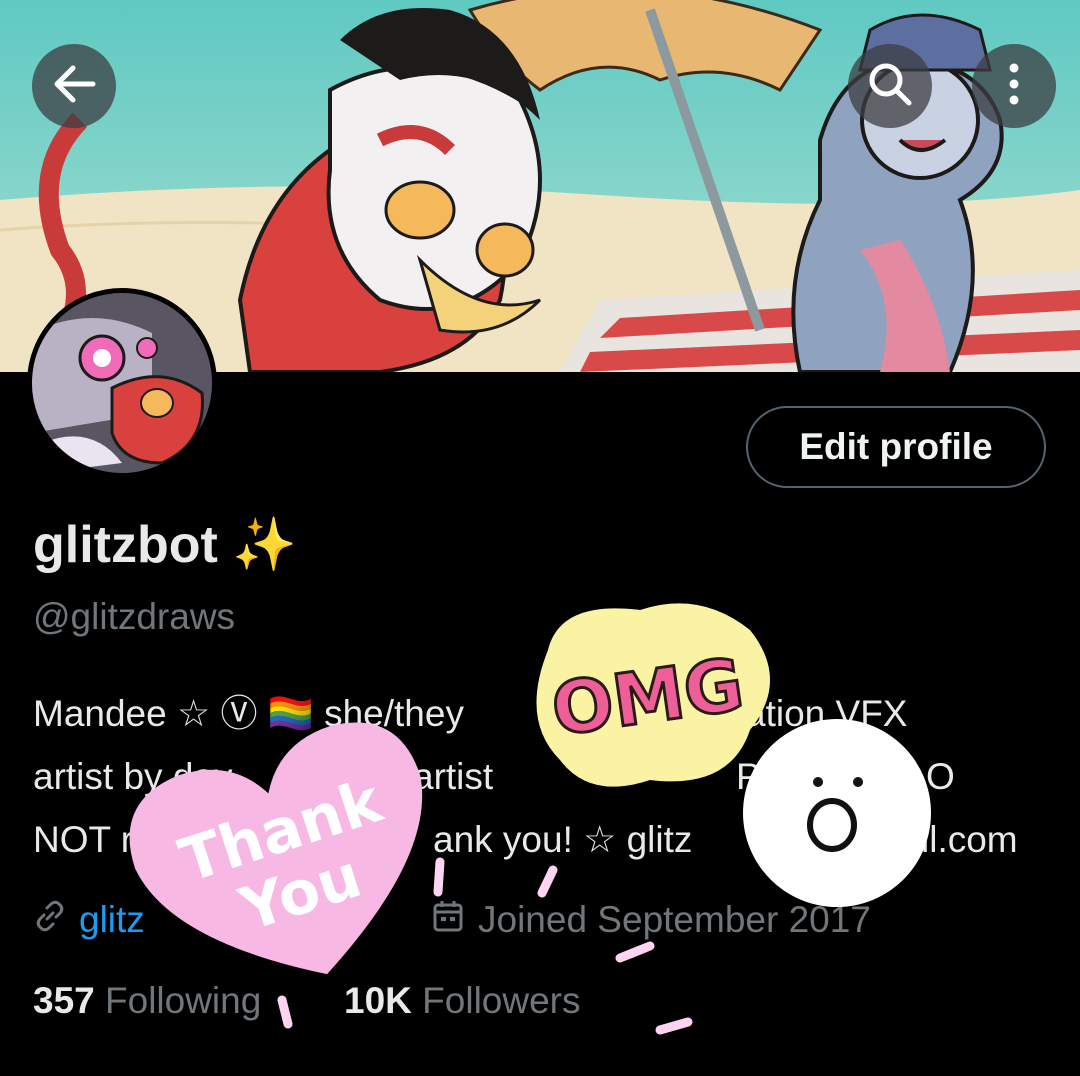  What do you see at coordinates (563, 839) in the screenshot?
I see `bio-line-3-mid: ank you! ☆ glitz` at bounding box center [563, 839].